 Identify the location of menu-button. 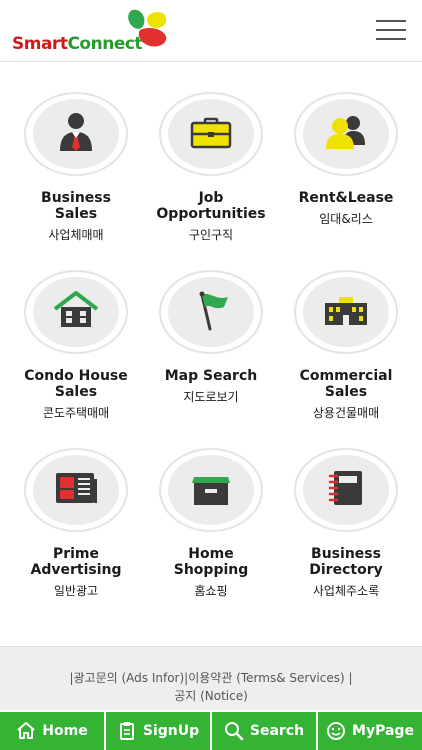
(391, 30).